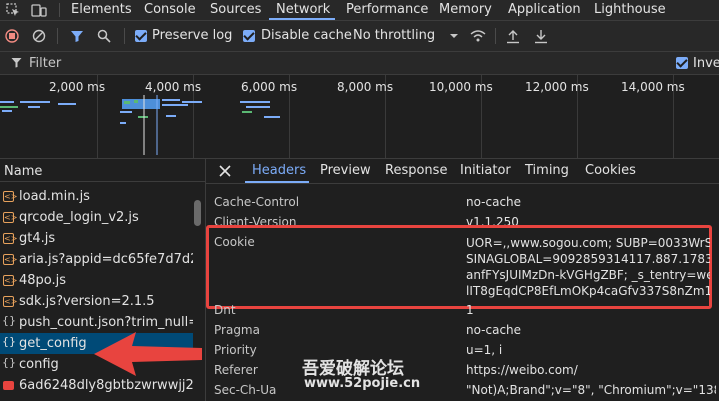  Describe the element at coordinates (236, 370) in the screenshot. I see `header-key: Referer` at that location.